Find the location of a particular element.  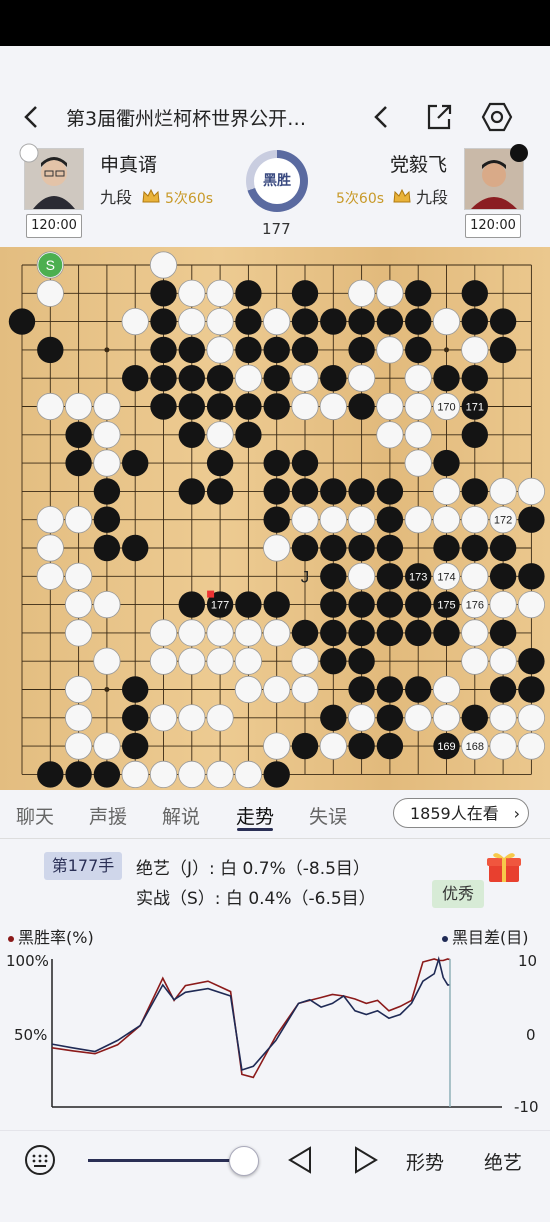

tab-mistakes: 失误 is located at coordinates (328, 815).